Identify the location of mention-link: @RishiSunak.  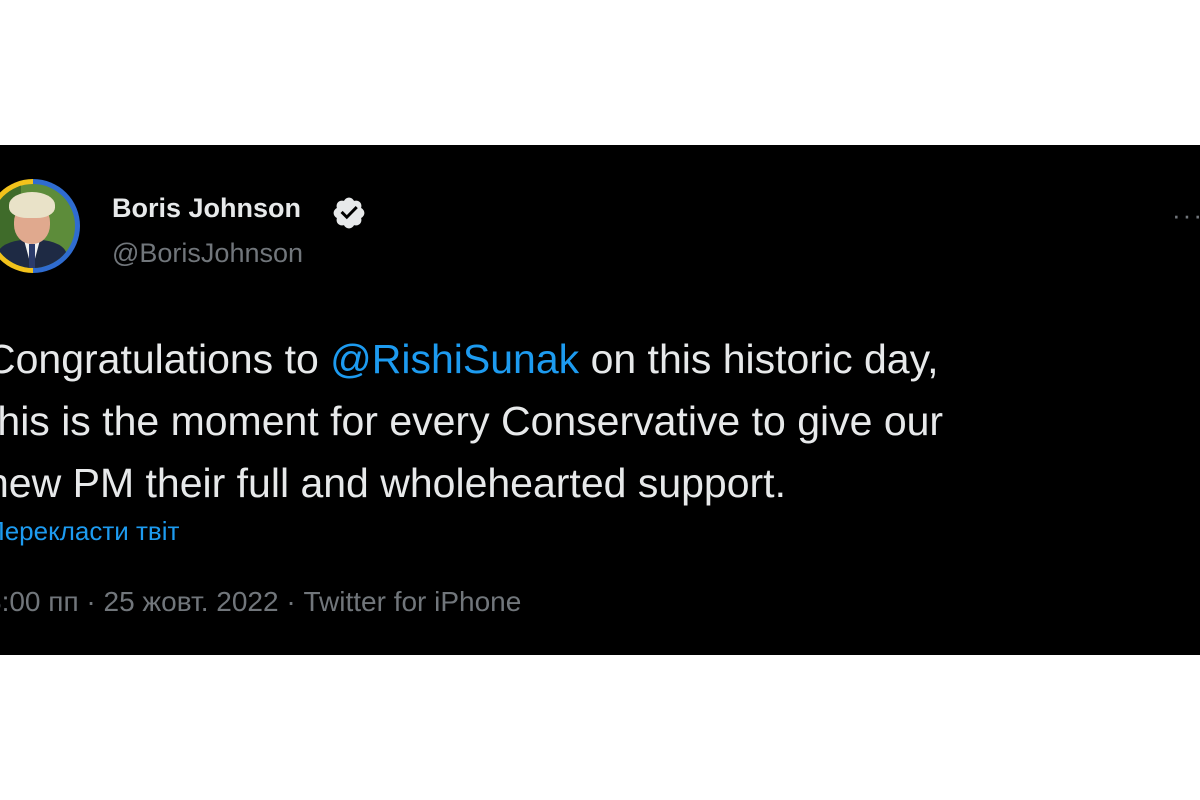
(454, 359).